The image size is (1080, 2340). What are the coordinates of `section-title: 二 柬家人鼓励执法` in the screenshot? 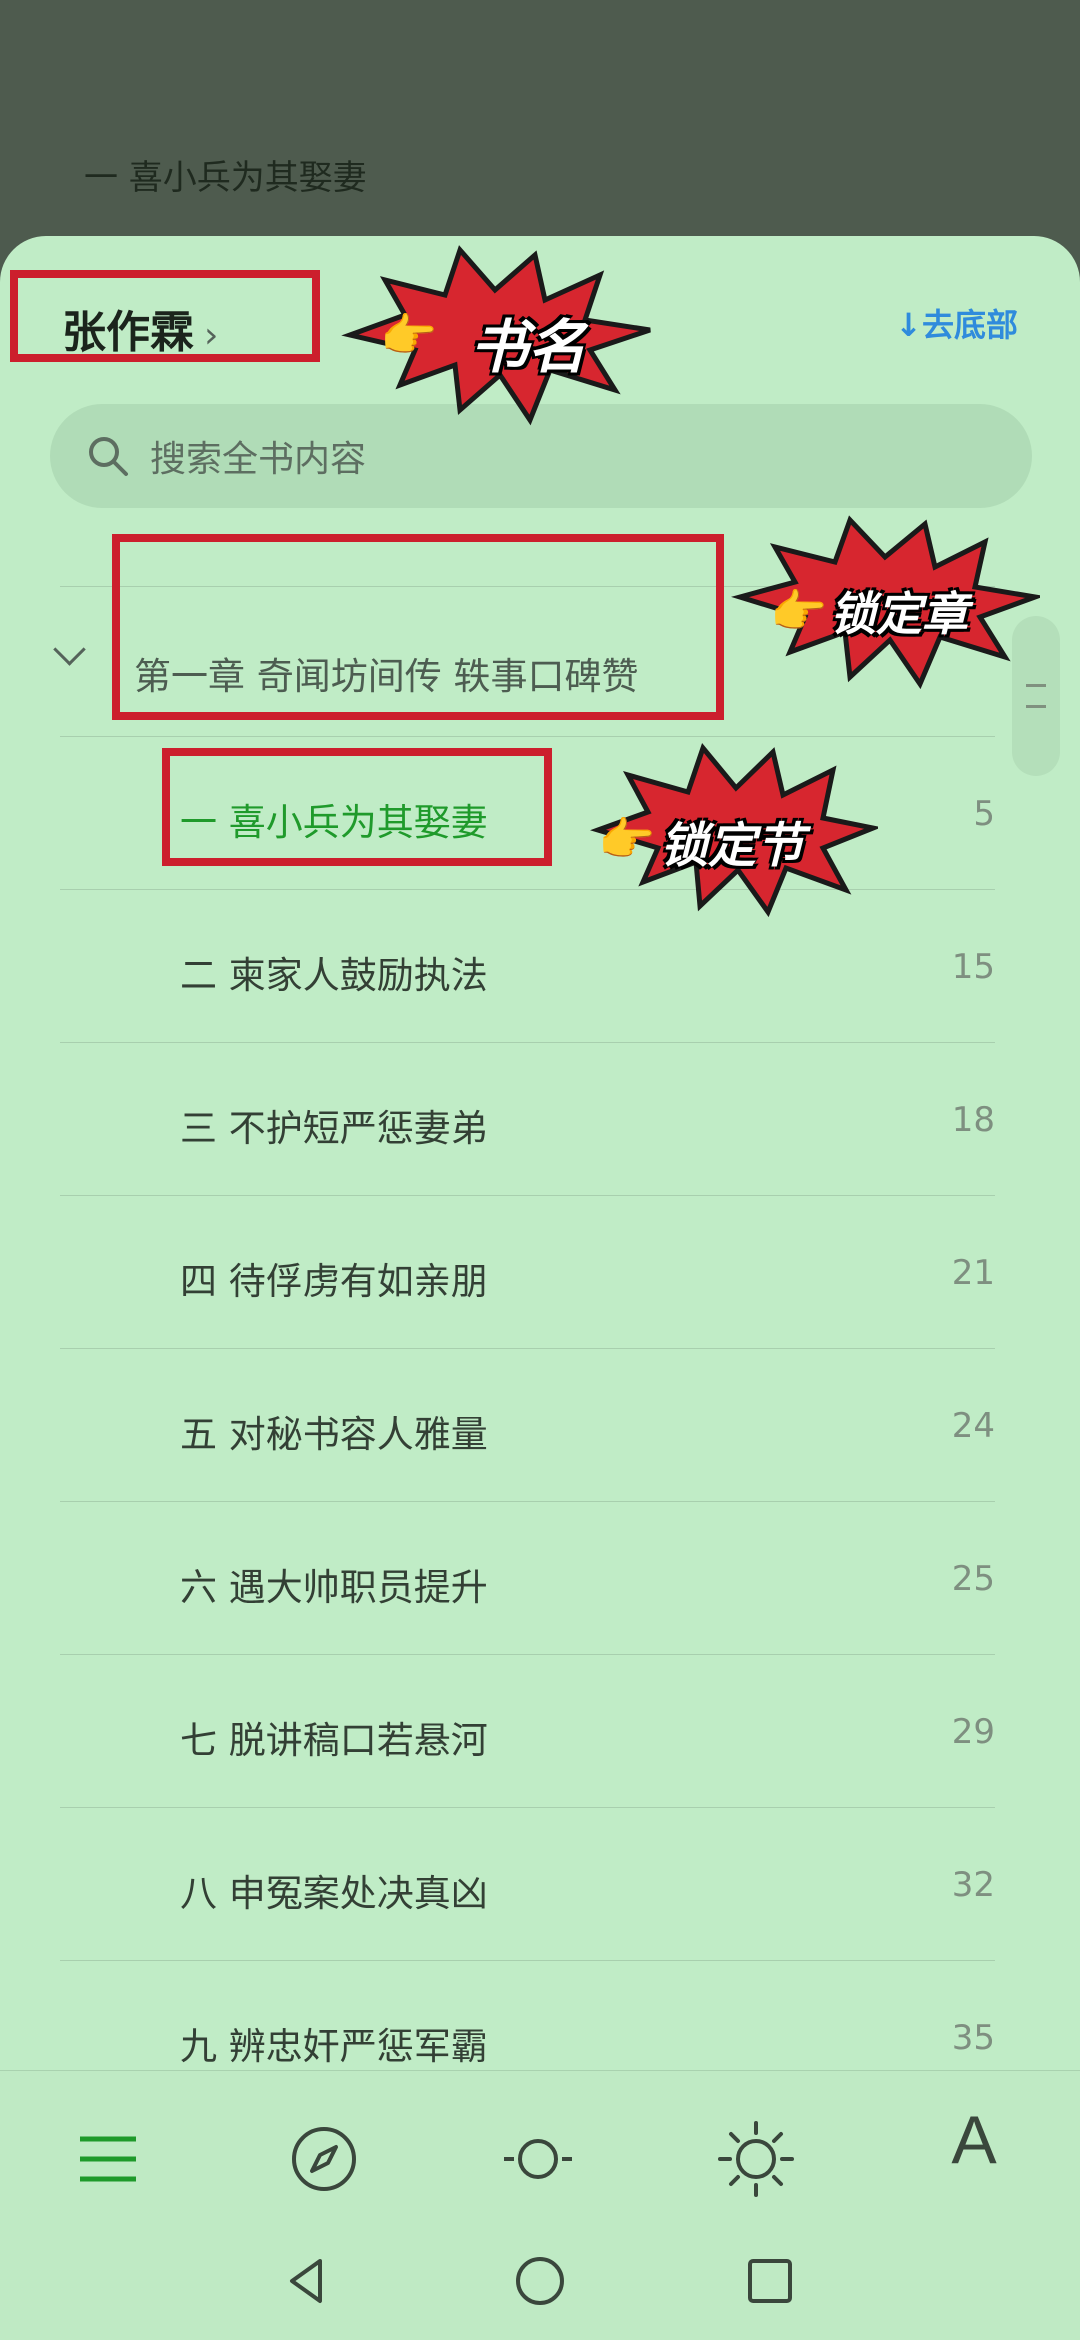 It's located at (334, 975).